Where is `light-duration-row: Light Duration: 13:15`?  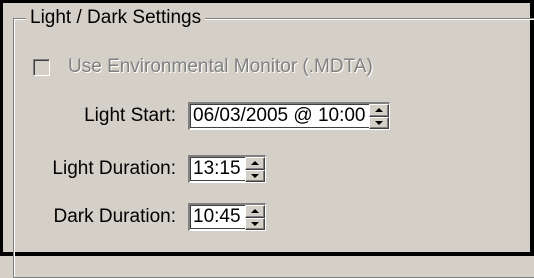 light-duration-row: Light Duration: 13:15 is located at coordinates (143, 169).